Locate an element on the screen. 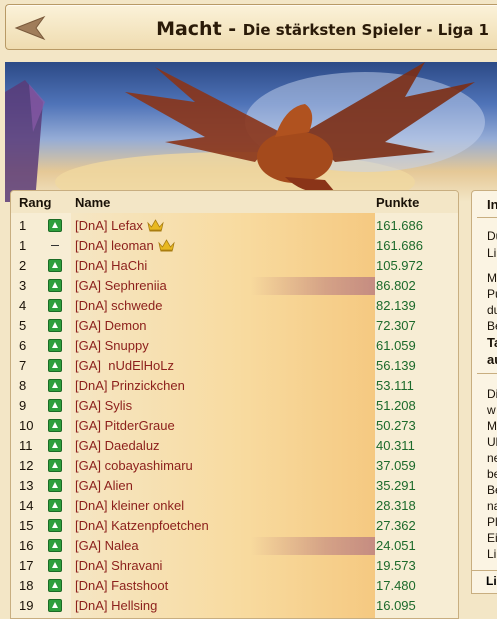 This screenshot has width=497, height=619. player-name-link: [DnA] schwede is located at coordinates (118, 305).